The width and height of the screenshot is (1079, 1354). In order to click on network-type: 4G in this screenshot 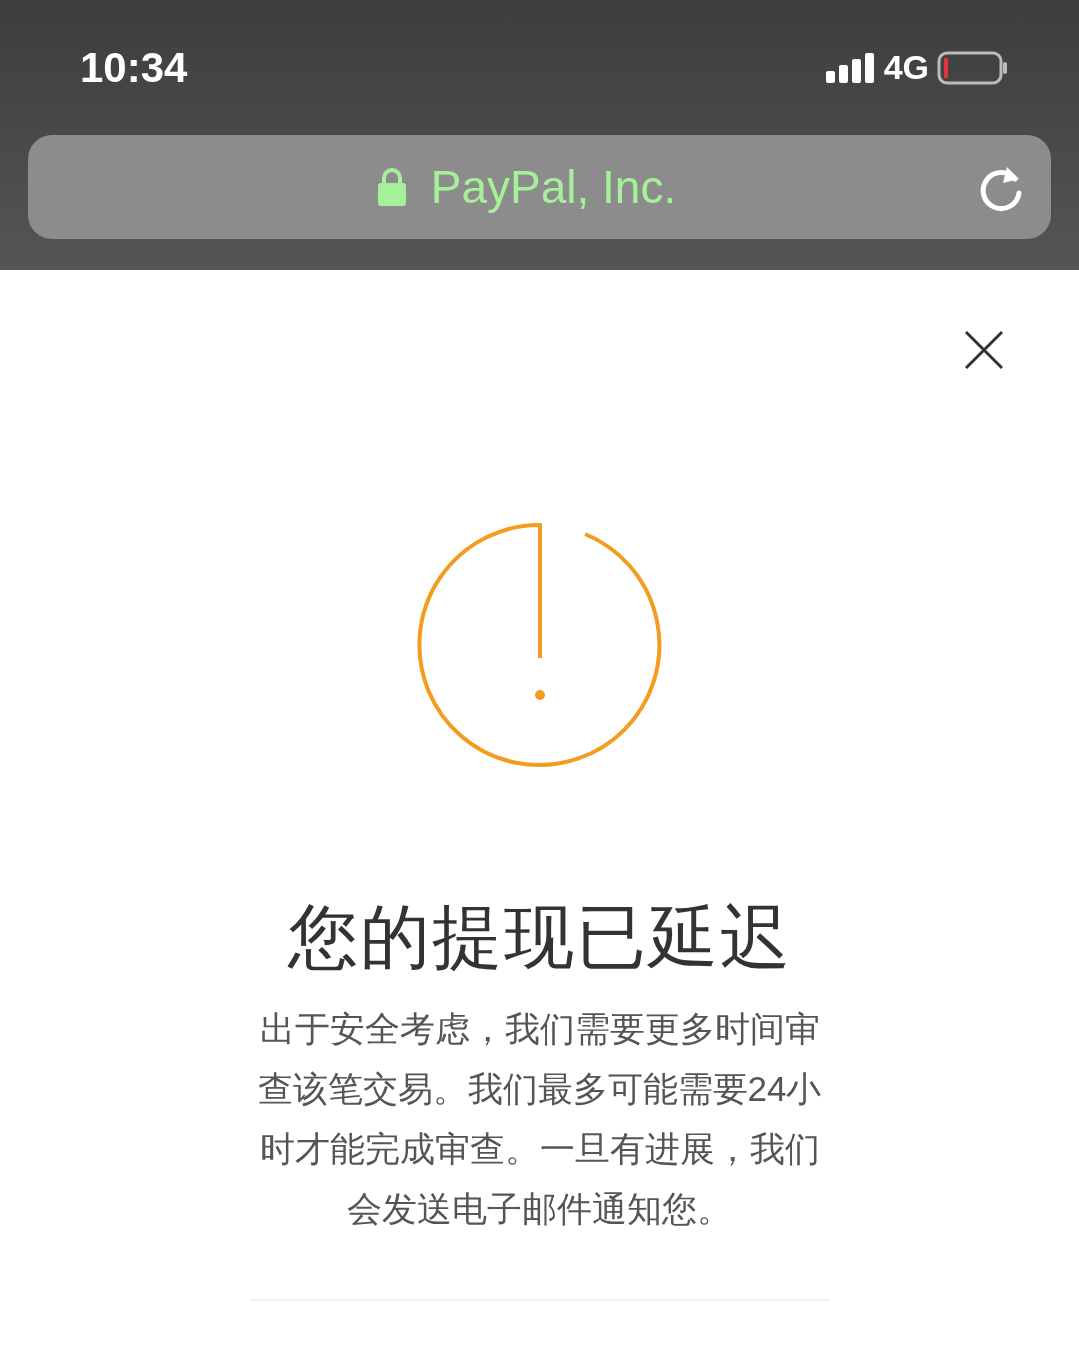, I will do `click(906, 67)`.